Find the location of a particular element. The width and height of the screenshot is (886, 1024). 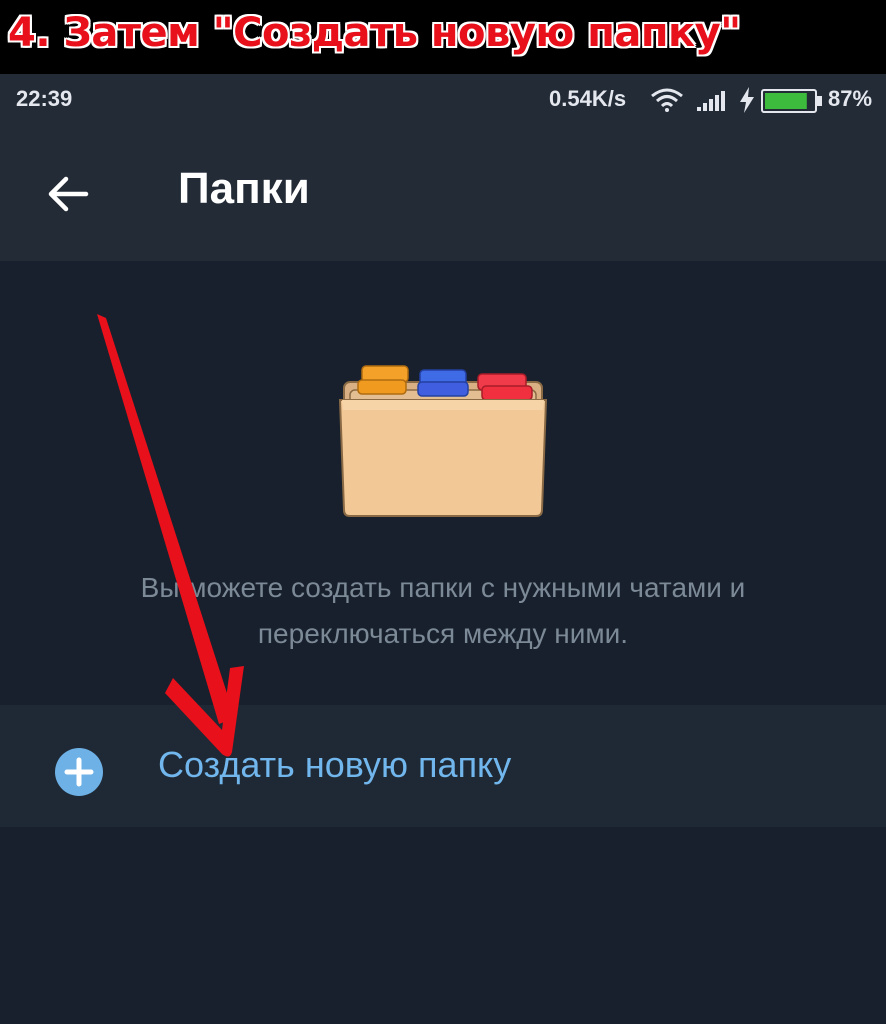

wifi-icon is located at coordinates (667, 100).